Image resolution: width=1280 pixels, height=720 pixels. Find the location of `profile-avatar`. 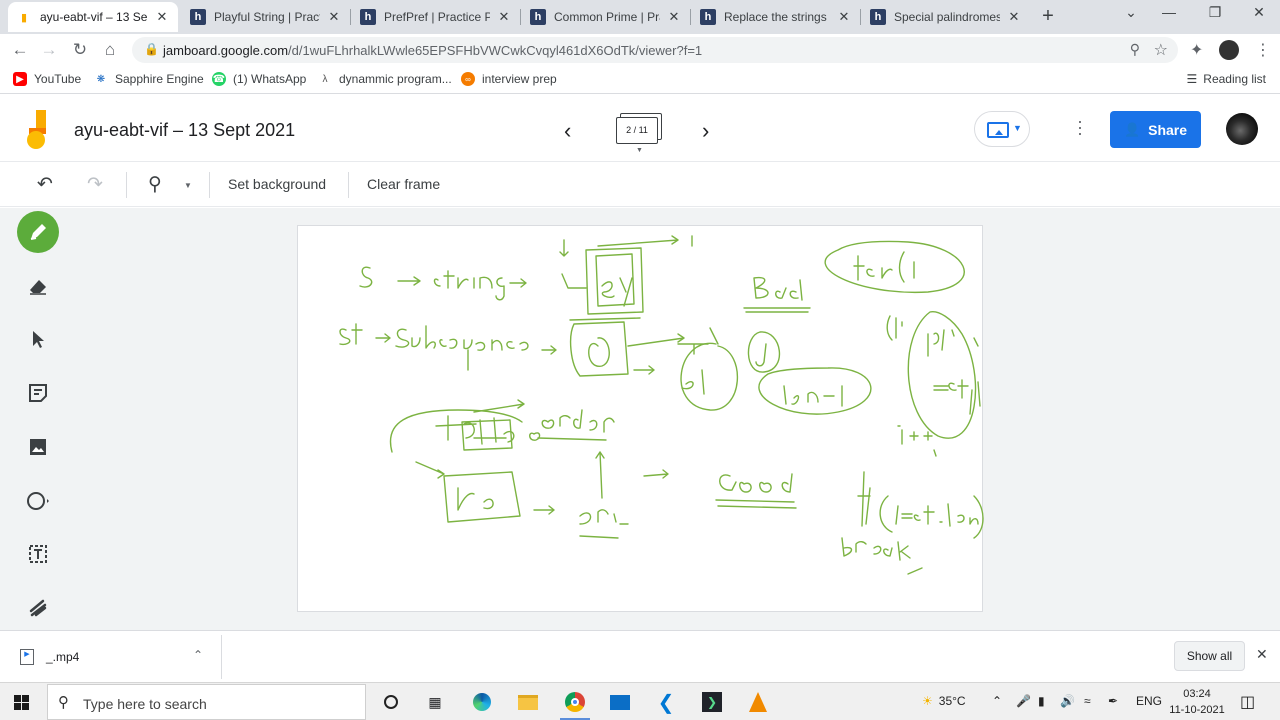

profile-avatar is located at coordinates (1229, 50).